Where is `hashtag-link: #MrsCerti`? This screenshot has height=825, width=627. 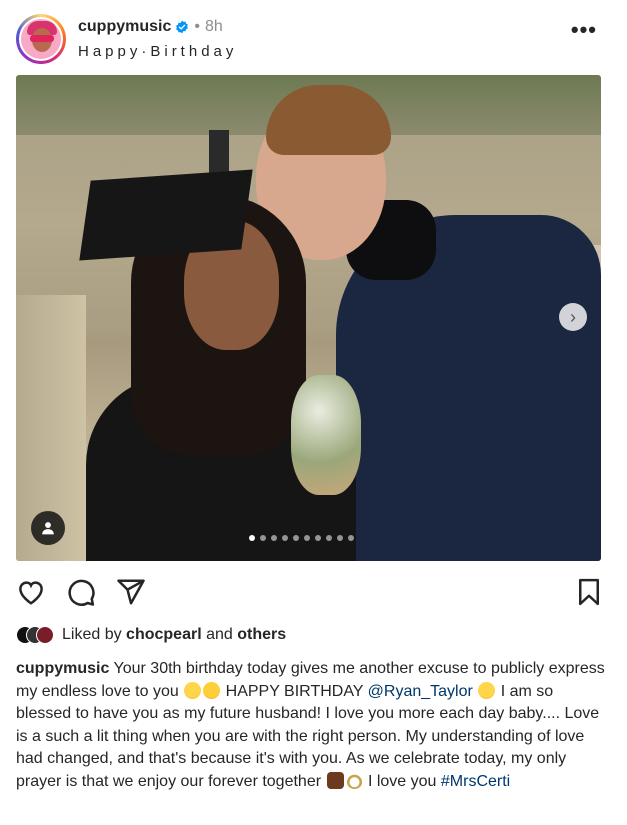 hashtag-link: #MrsCerti is located at coordinates (475, 781).